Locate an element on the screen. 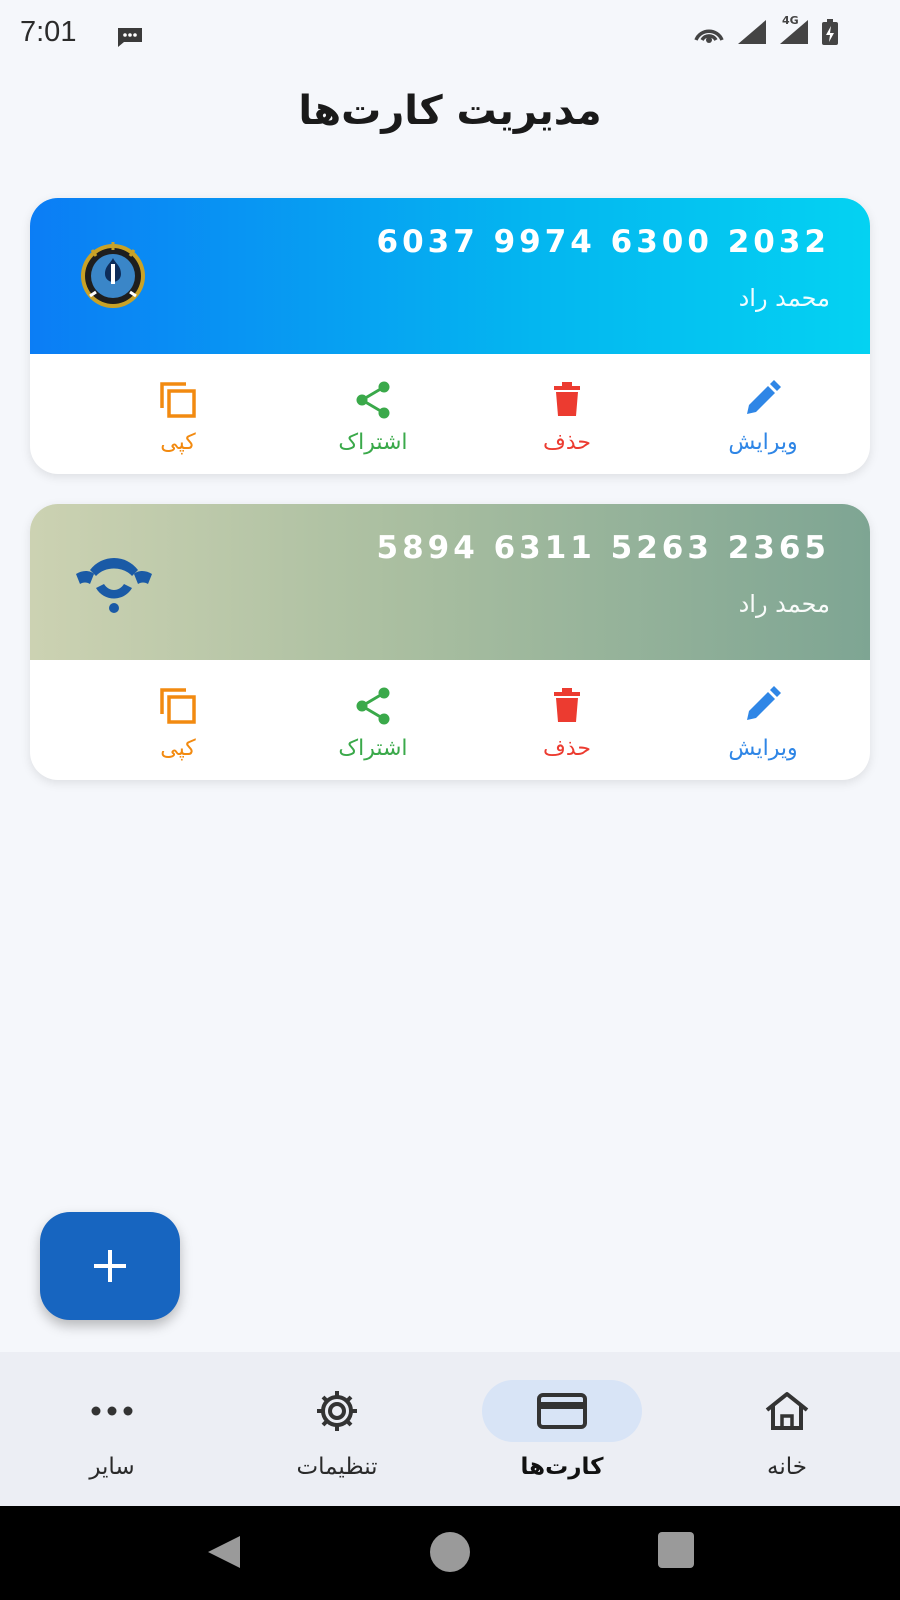 The width and height of the screenshot is (900, 1600). bottom-navigation: خانه کارت‌ها تنظیمات سایر is located at coordinates (450, 1429).